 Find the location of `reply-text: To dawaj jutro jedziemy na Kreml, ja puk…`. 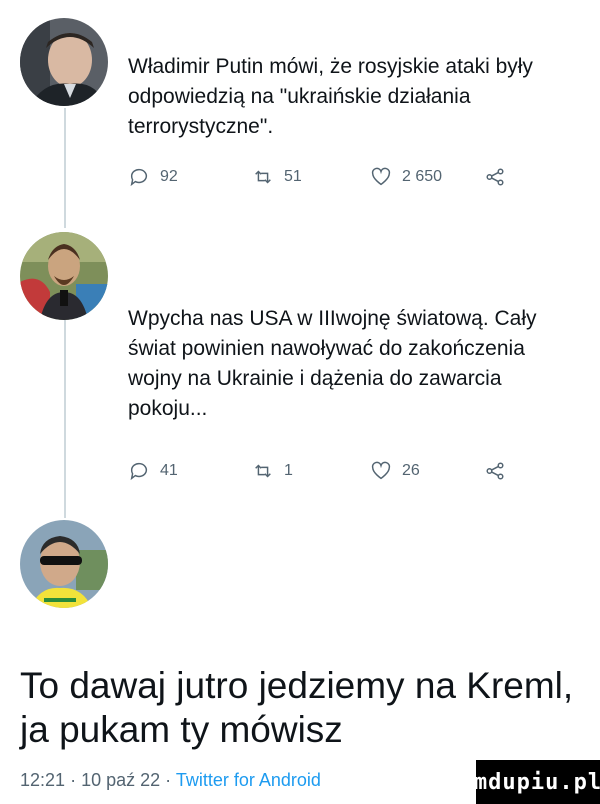

reply-text: To dawaj jutro jedziemy na Kreml, ja puk… is located at coordinates (297, 707).